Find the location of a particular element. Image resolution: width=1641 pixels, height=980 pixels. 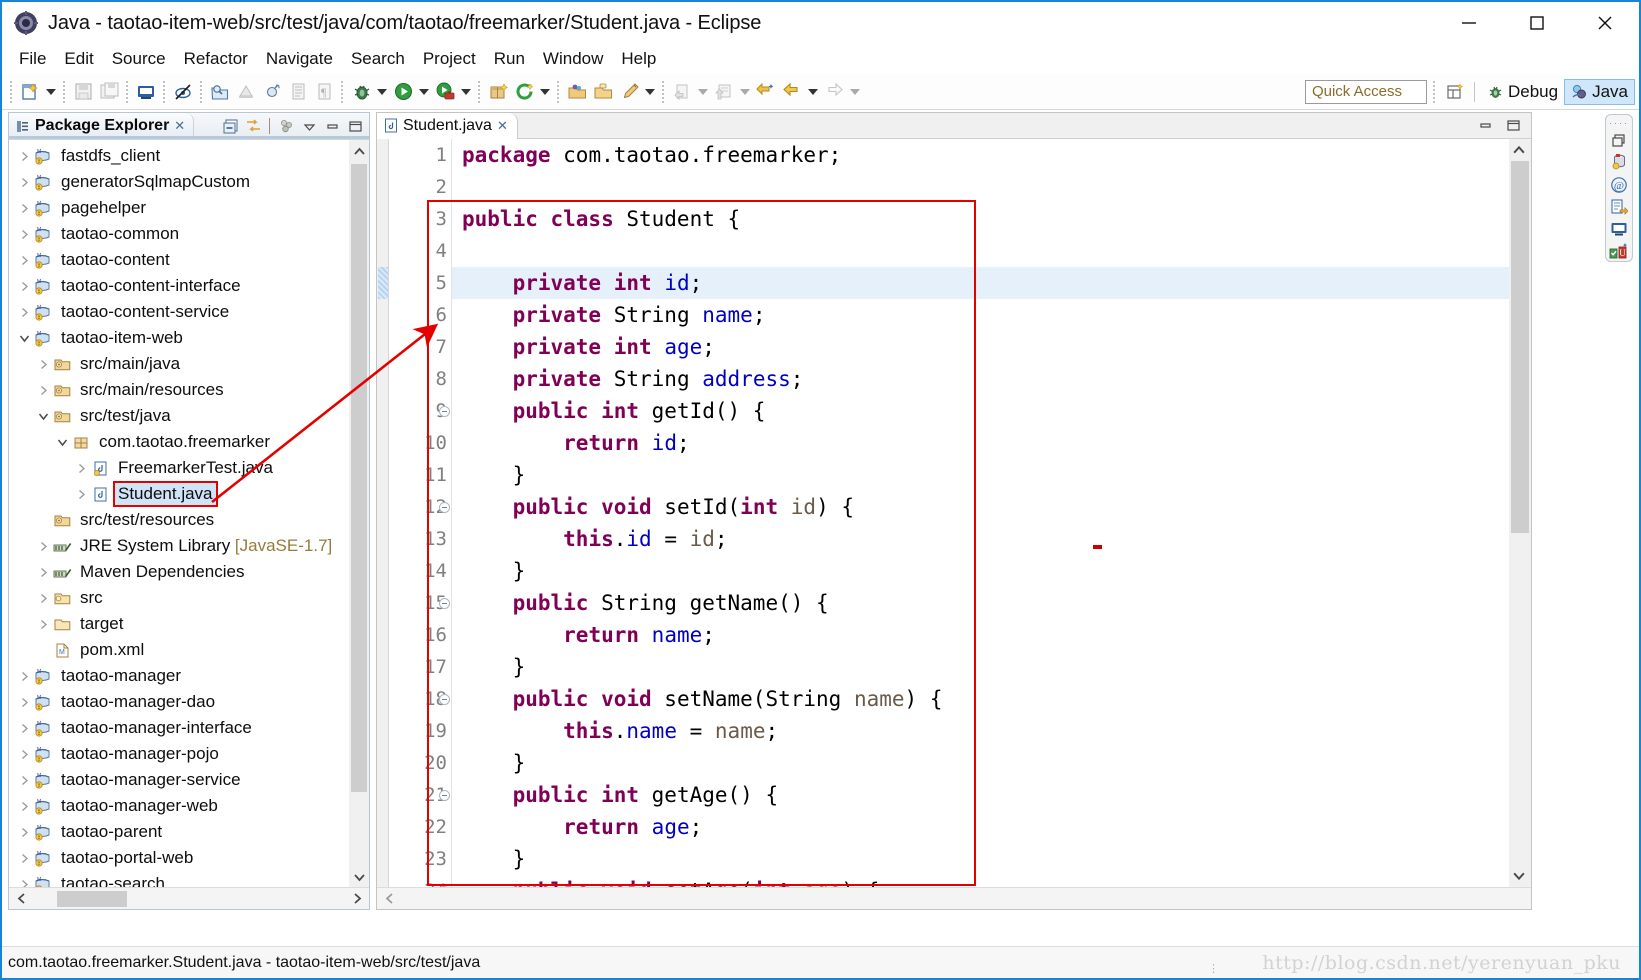

debug-dropdown is located at coordinates (382, 92).